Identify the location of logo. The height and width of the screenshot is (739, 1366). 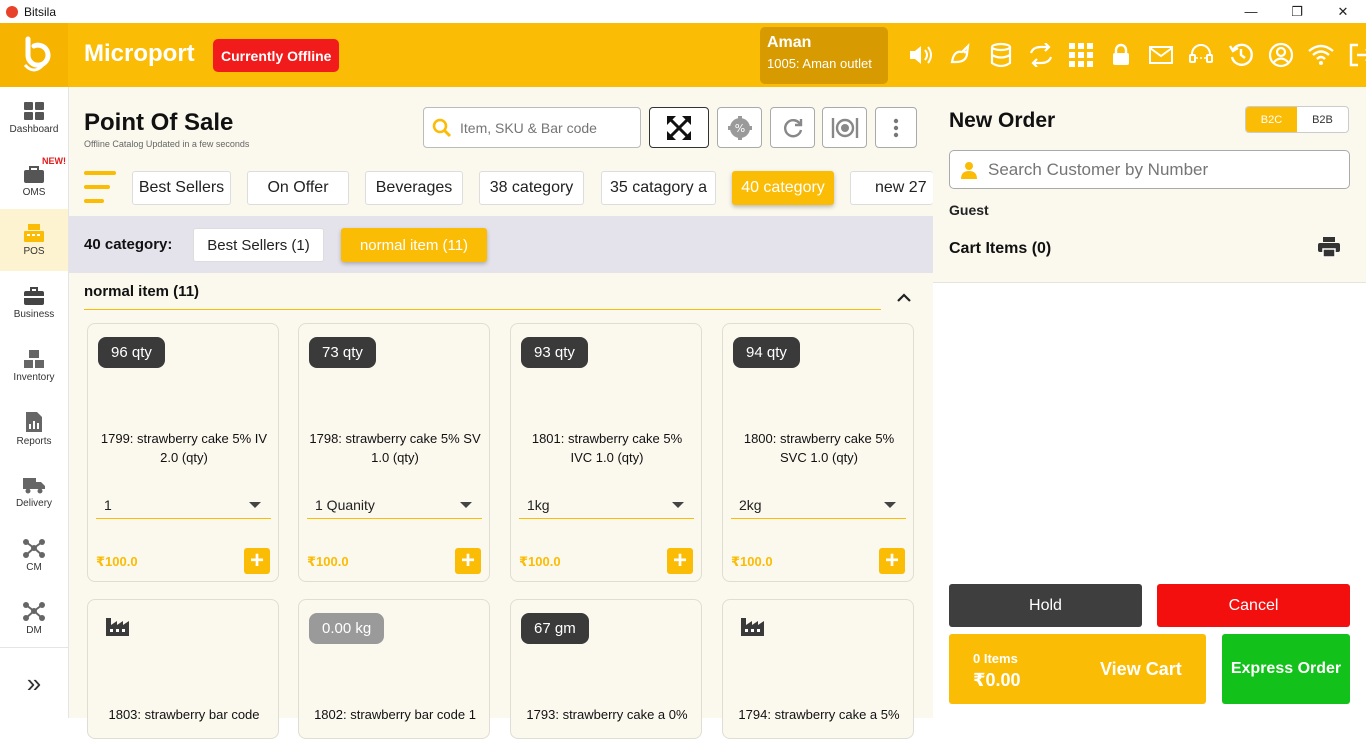
(34, 55).